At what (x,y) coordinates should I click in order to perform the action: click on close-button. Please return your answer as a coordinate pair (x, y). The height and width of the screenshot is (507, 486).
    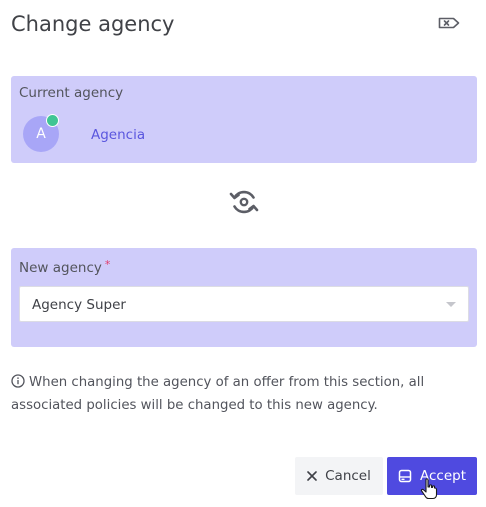
    Looking at the image, I should click on (448, 23).